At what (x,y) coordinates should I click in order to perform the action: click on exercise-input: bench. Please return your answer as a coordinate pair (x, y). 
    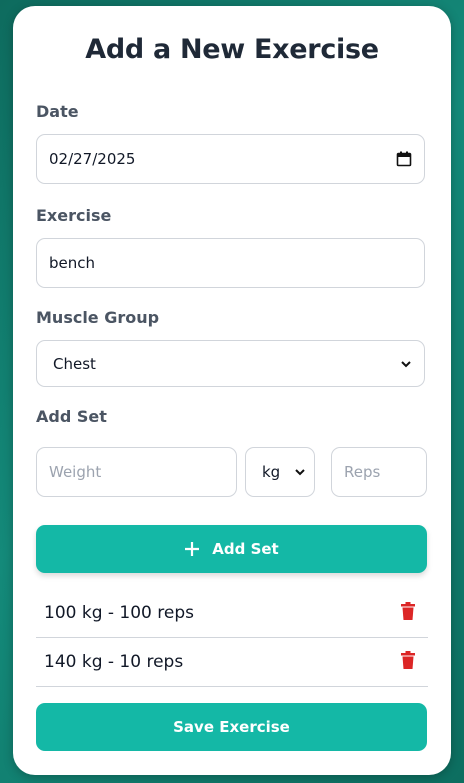
    Looking at the image, I should click on (230, 263).